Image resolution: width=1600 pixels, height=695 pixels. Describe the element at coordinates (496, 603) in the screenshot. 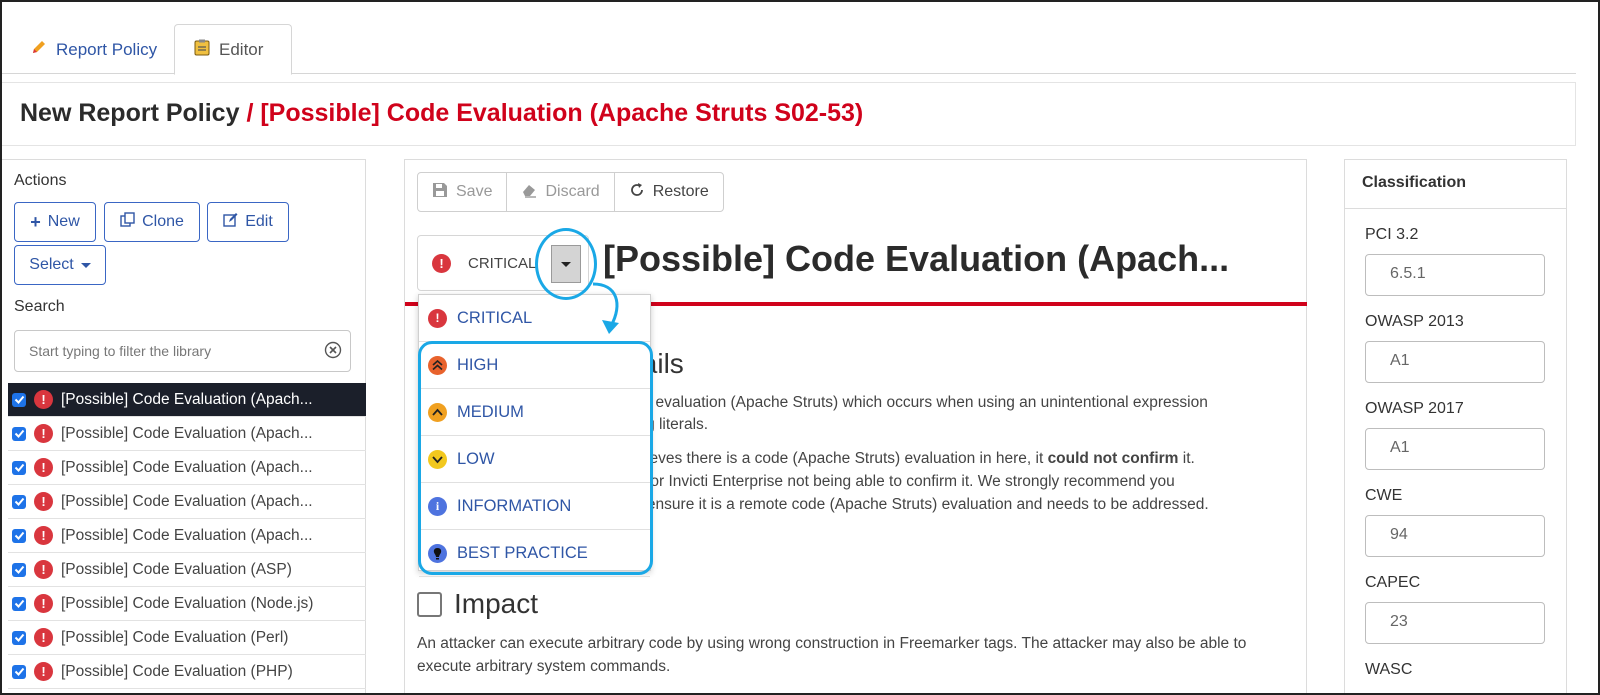

I see `impact-heading: Impact` at that location.